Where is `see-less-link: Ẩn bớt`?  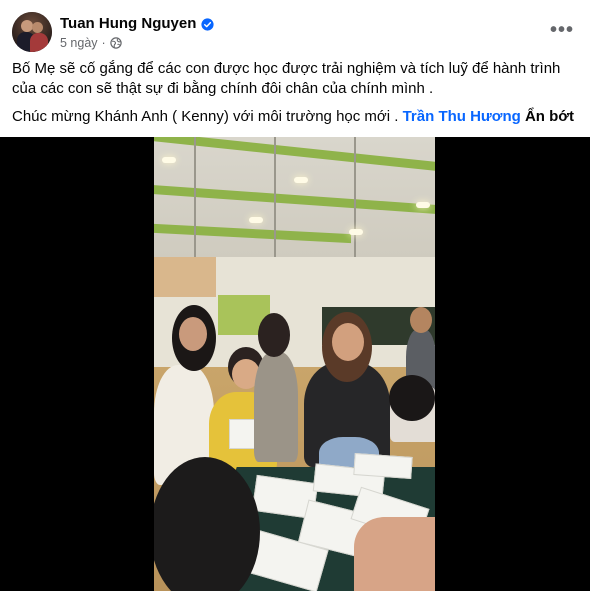 see-less-link: Ẩn bớt is located at coordinates (549, 116).